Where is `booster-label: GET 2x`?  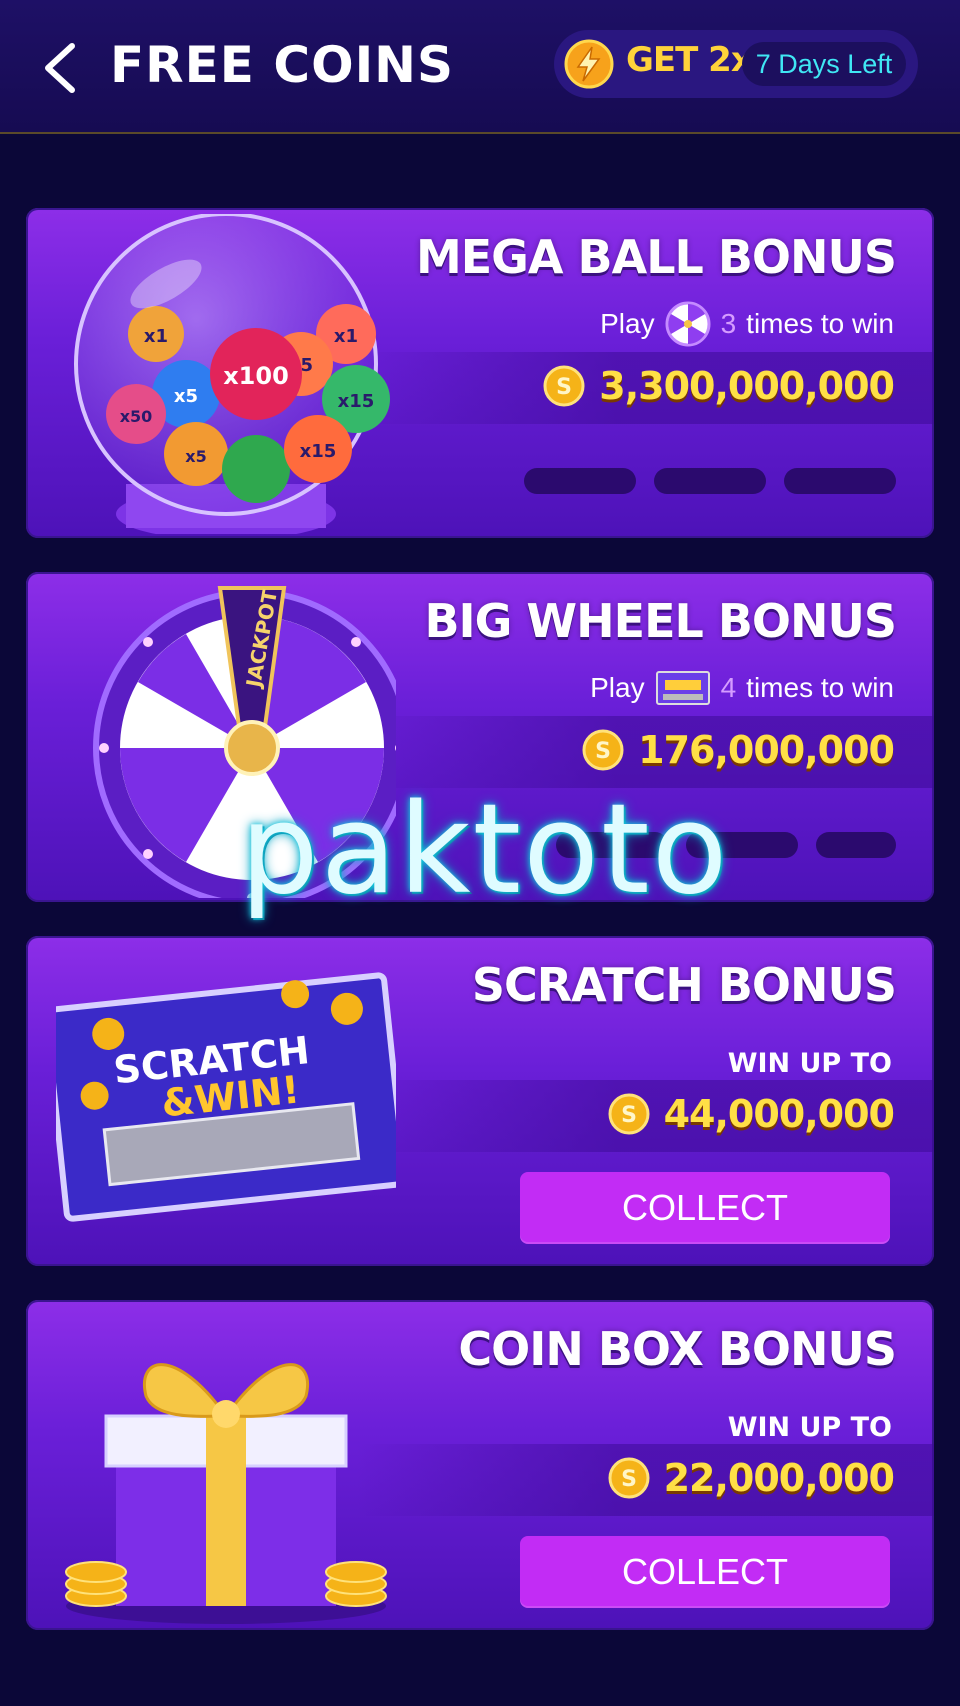
booster-label: GET 2x is located at coordinates (689, 60).